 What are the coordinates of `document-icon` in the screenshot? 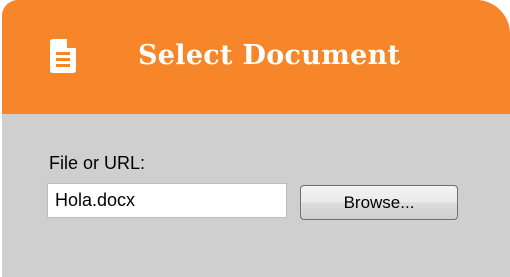 It's located at (63, 56).